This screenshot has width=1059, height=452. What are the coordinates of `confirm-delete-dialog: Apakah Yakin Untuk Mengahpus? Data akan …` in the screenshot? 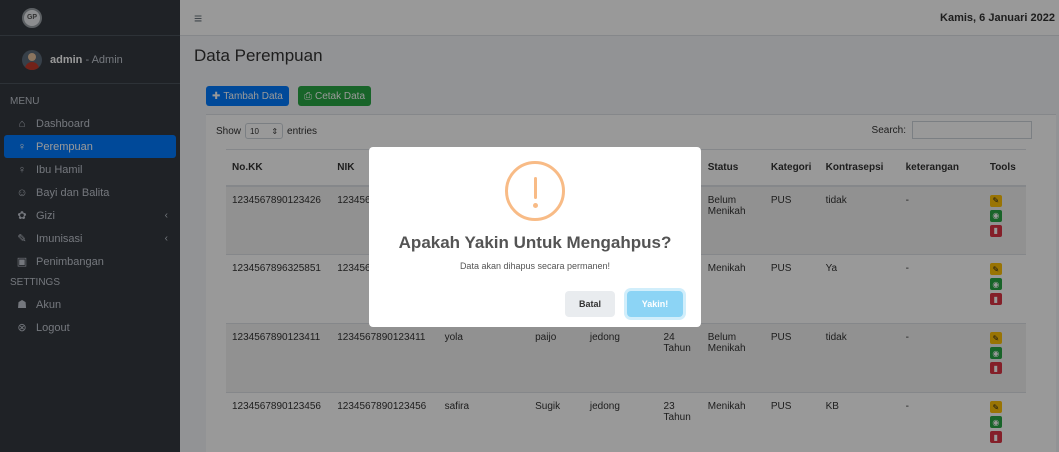 It's located at (535, 237).